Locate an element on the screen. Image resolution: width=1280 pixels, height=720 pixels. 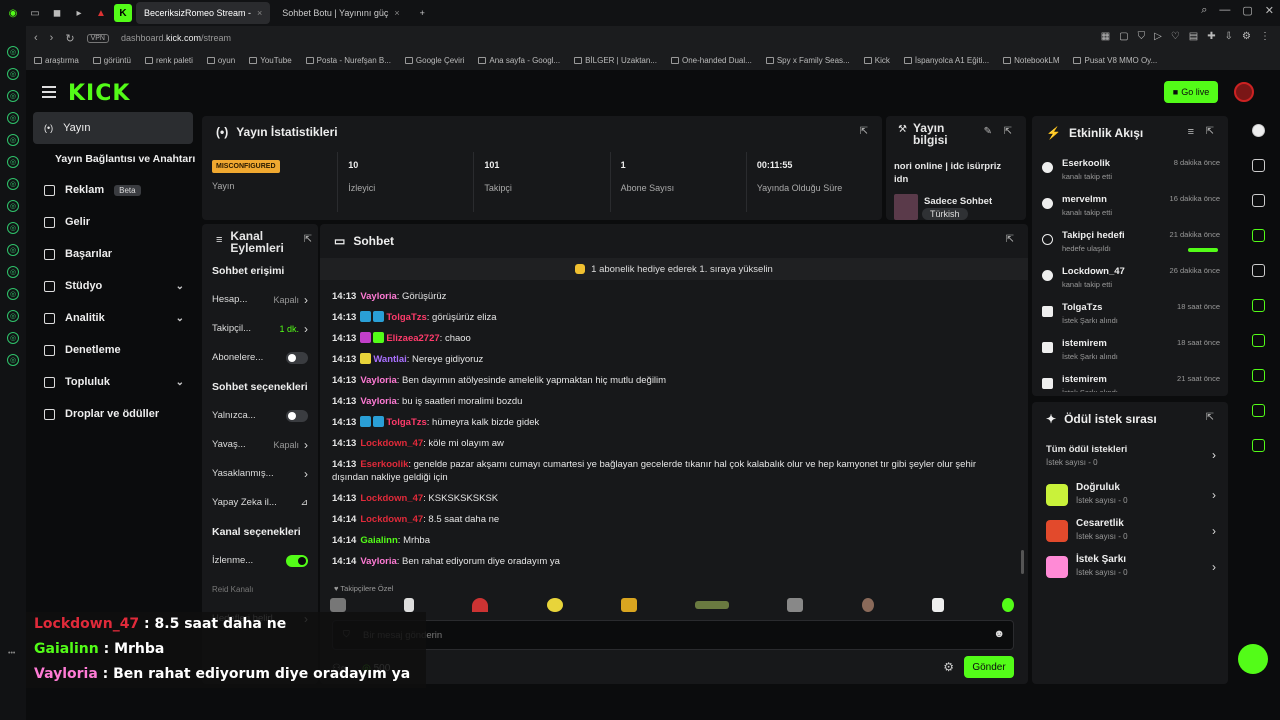
action-control is located at coordinates (297, 415).